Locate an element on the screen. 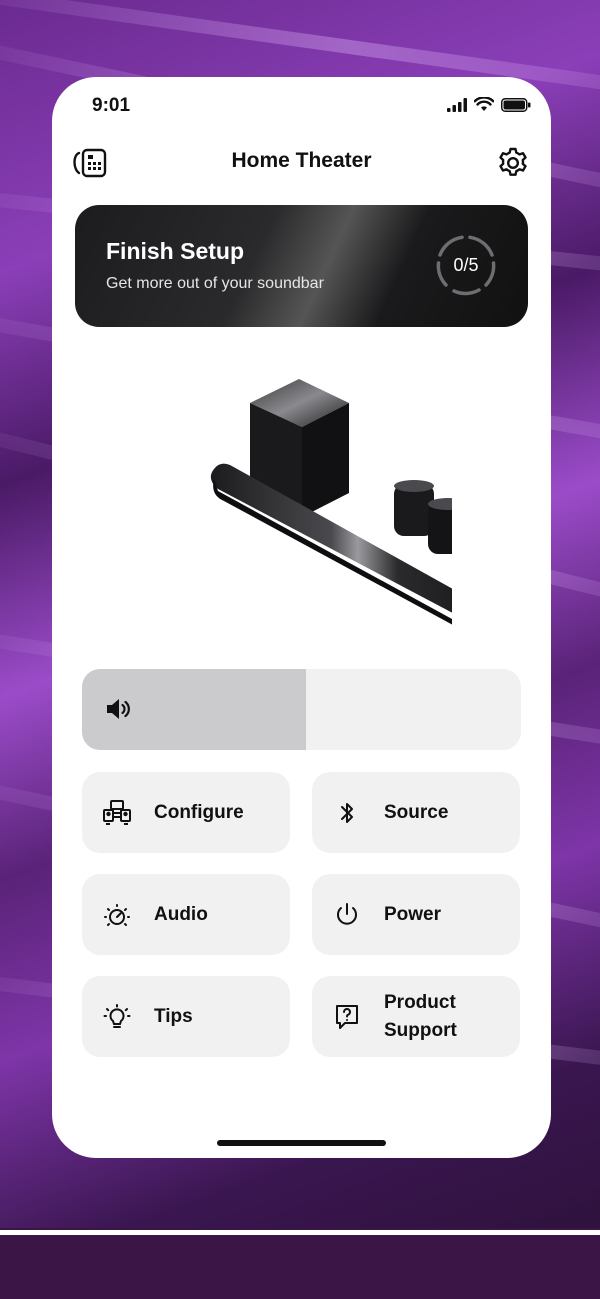  audio-dial-icon is located at coordinates (117, 915).